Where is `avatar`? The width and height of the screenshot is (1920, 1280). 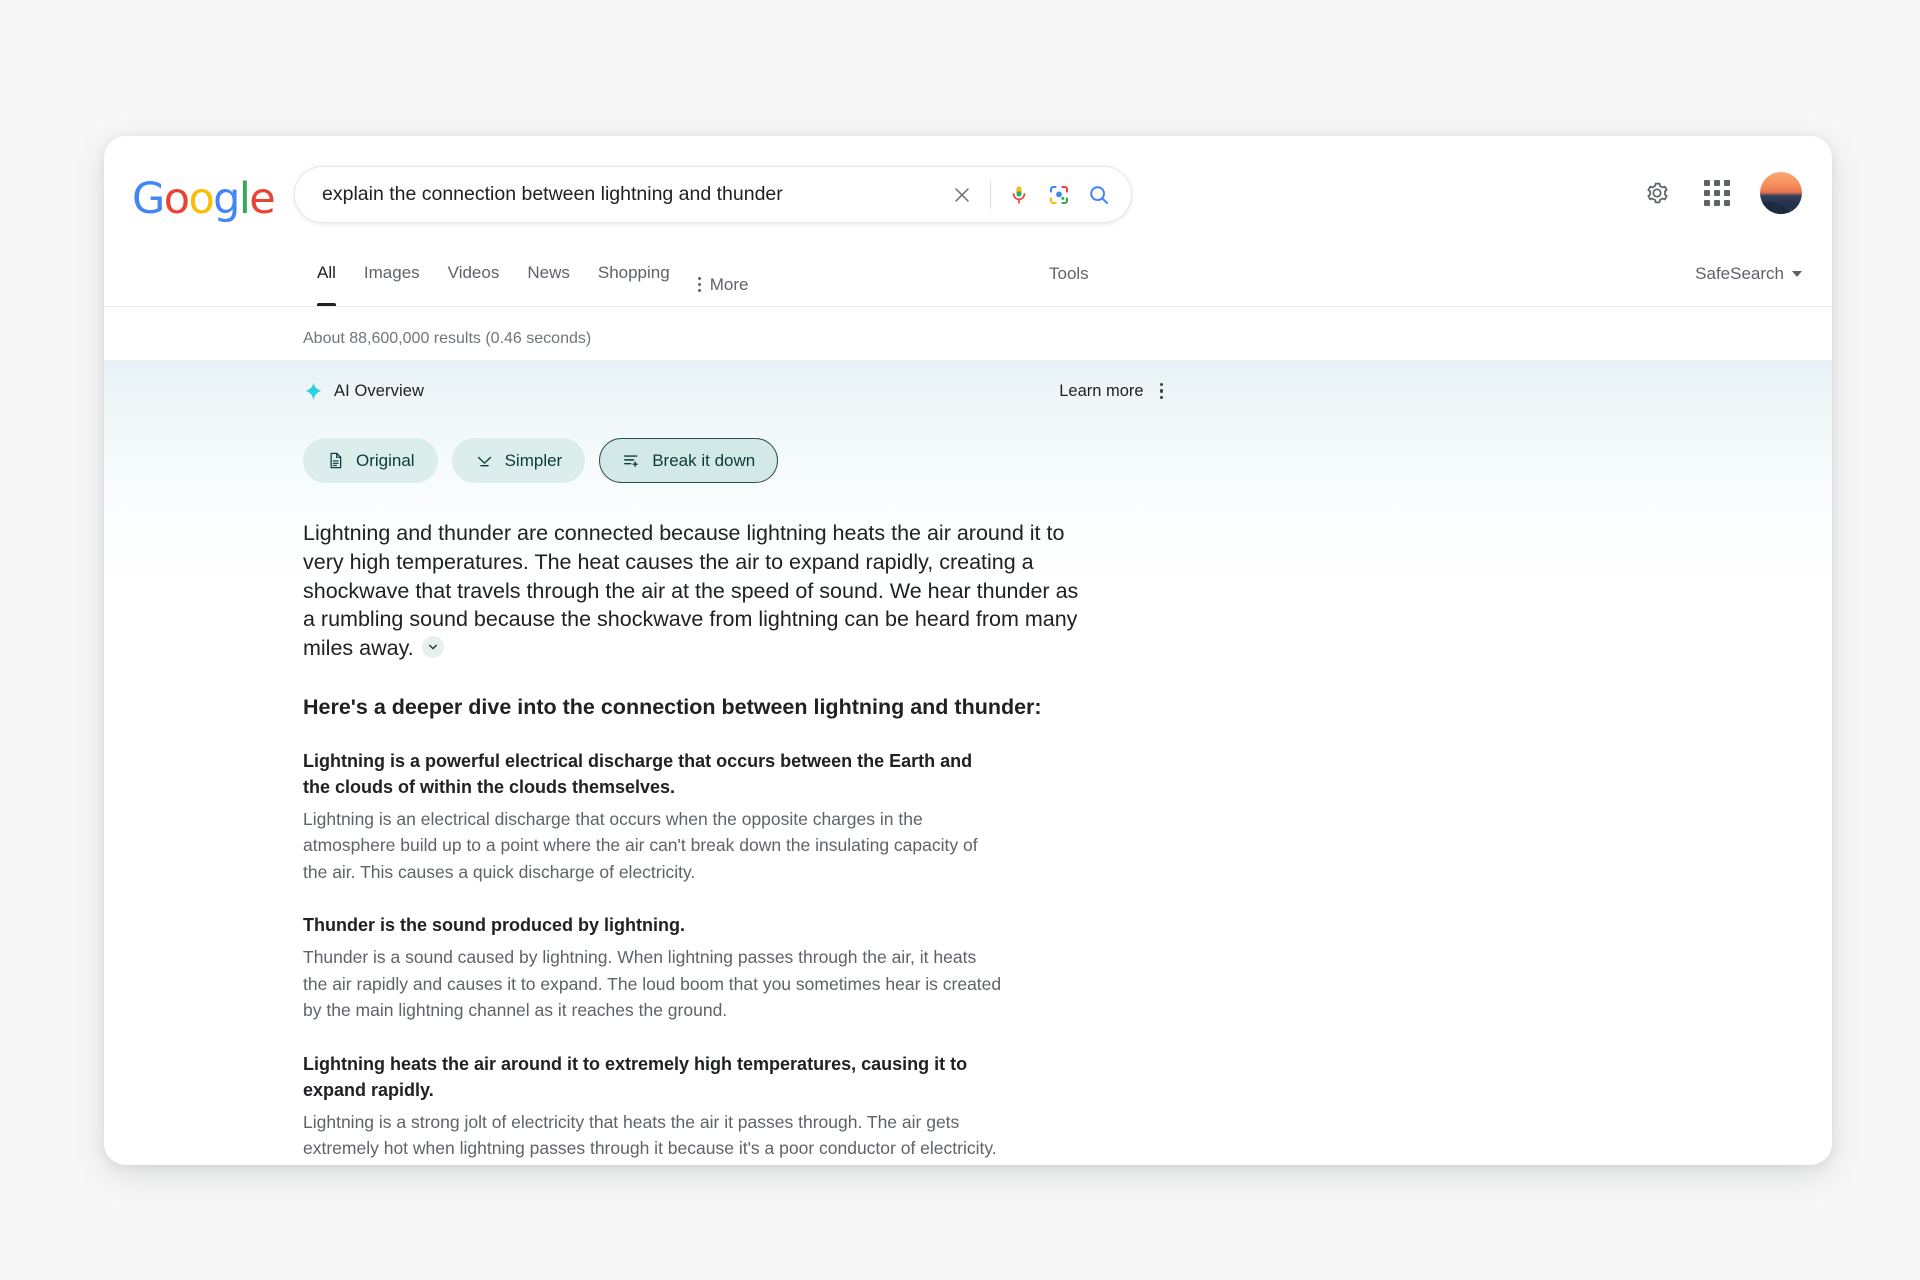
avatar is located at coordinates (1781, 193).